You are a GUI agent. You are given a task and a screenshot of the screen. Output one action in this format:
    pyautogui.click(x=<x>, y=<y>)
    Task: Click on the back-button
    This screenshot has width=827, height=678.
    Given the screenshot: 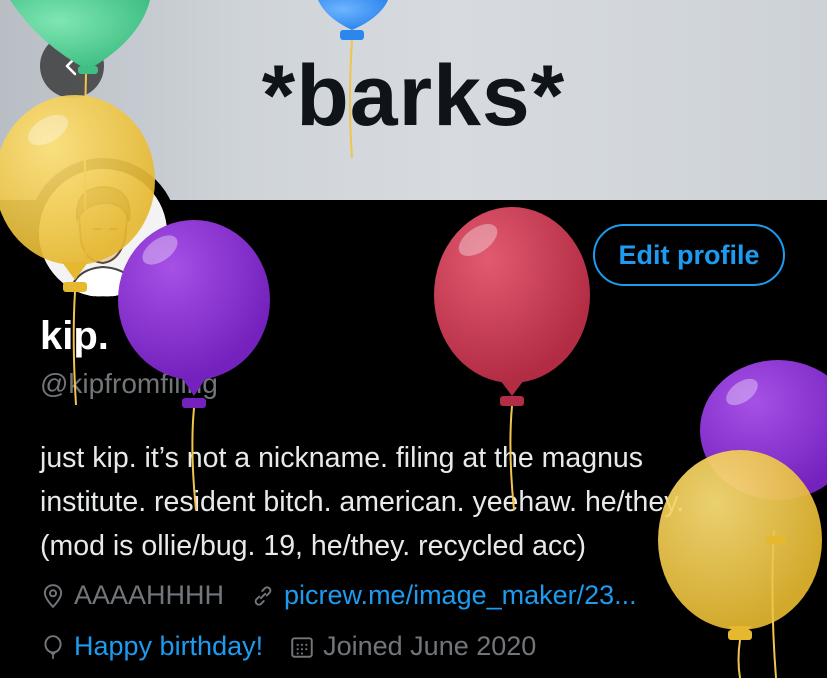 What is the action you would take?
    pyautogui.click(x=72, y=66)
    